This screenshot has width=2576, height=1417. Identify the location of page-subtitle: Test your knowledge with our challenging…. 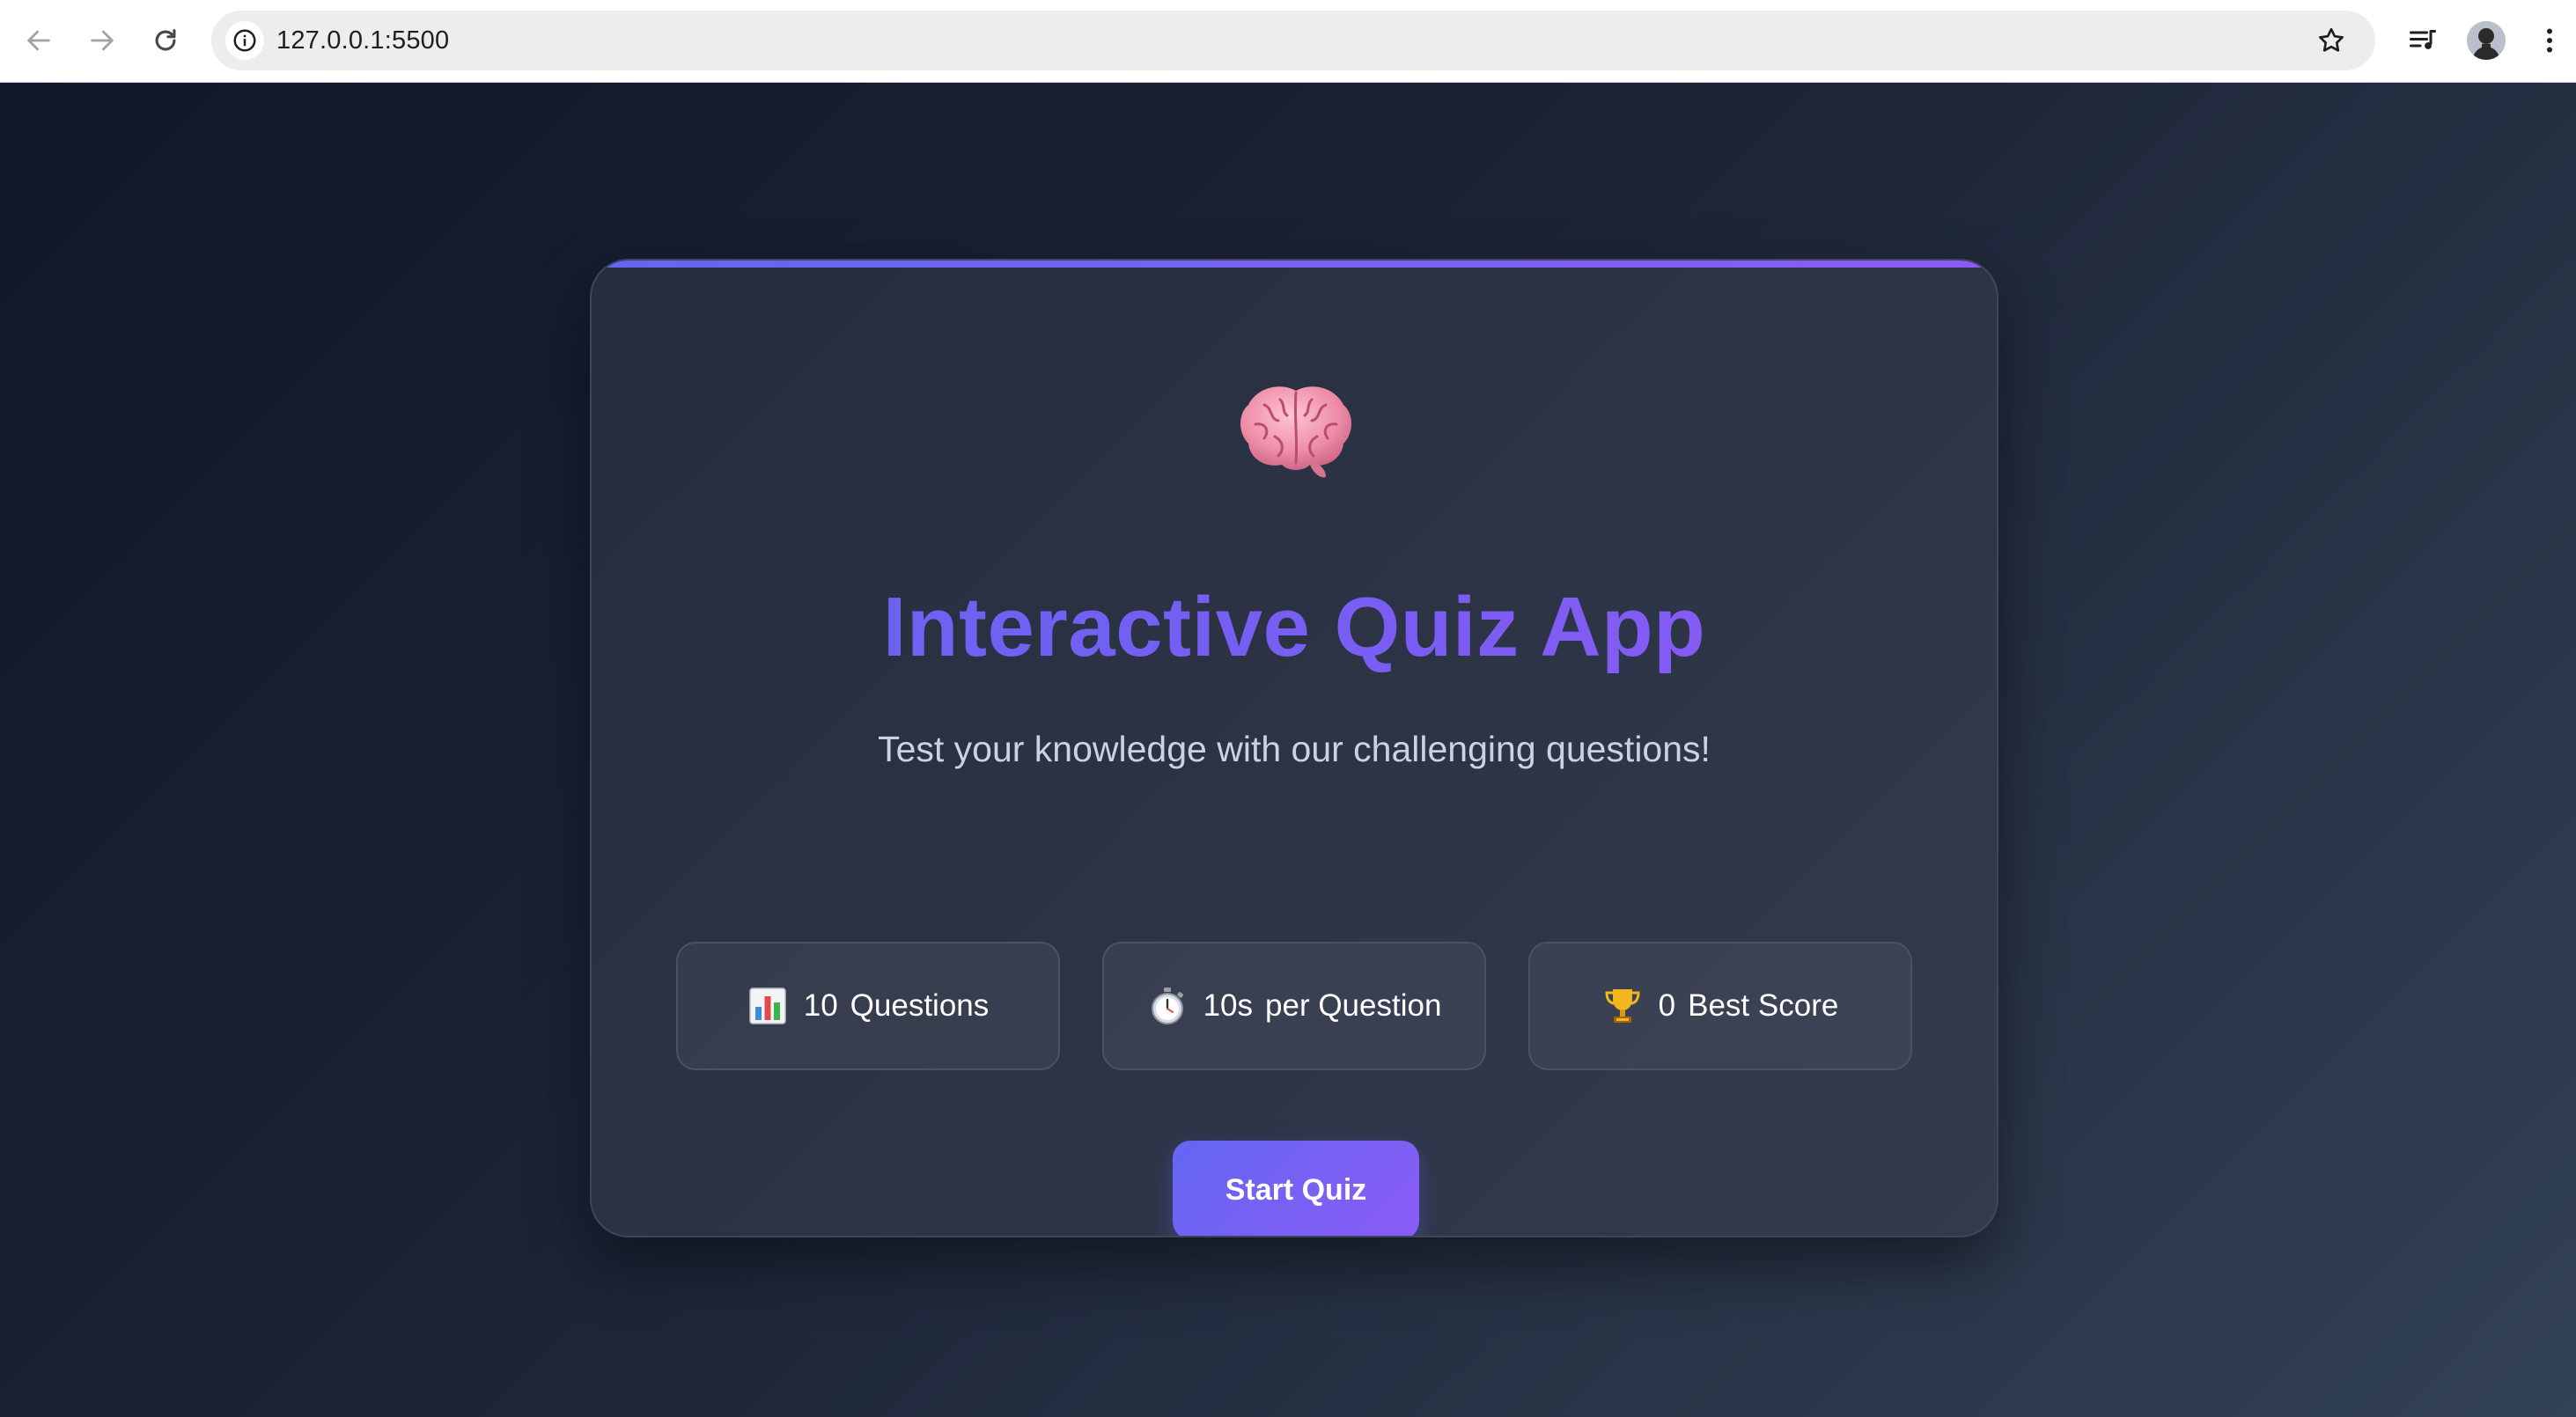
(1294, 749).